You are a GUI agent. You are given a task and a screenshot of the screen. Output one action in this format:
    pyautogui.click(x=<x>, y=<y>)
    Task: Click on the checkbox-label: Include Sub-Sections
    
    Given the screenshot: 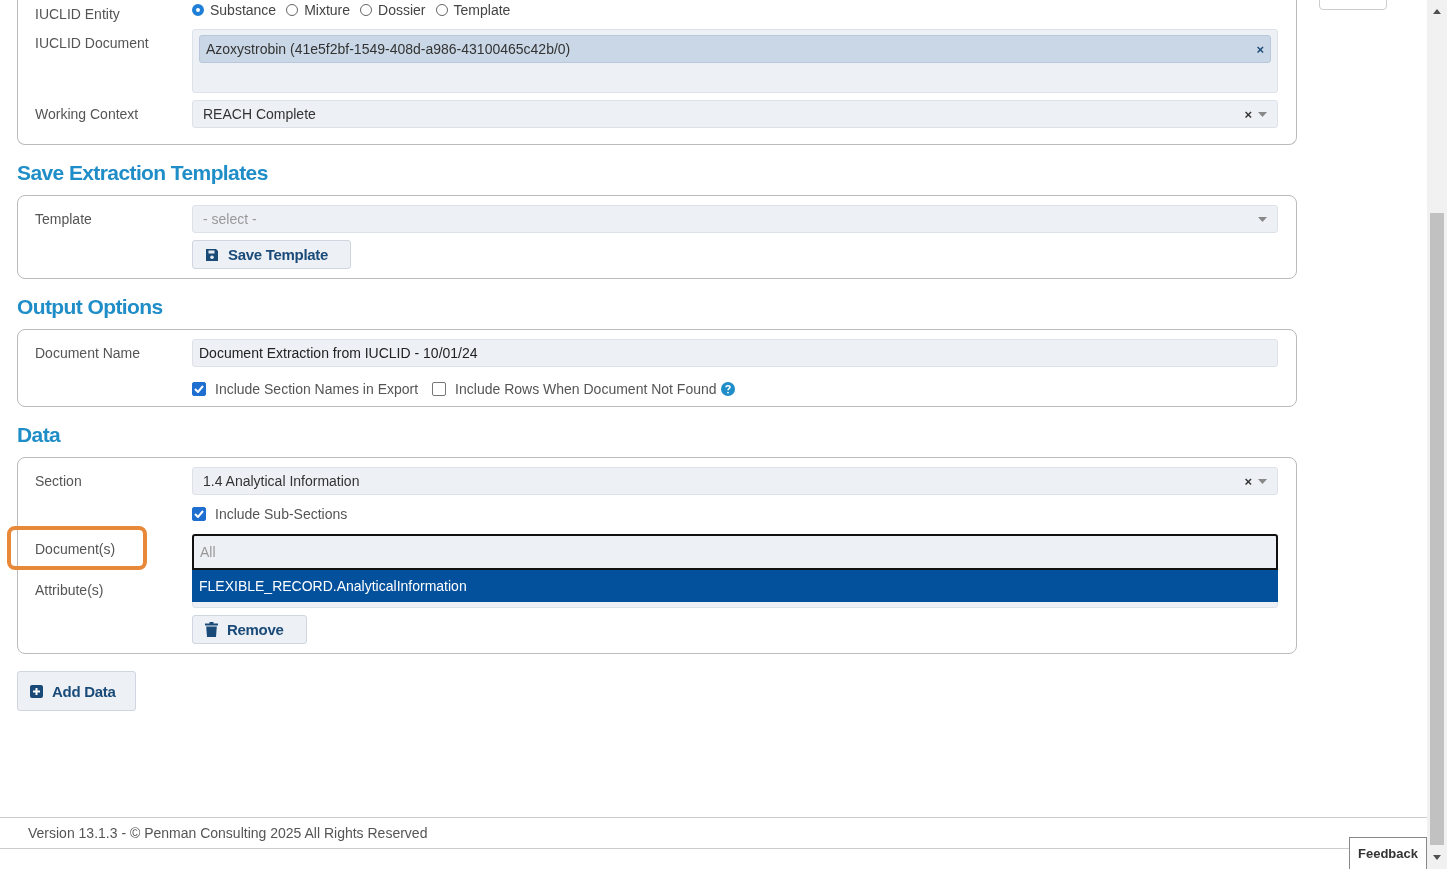 What is the action you would take?
    pyautogui.click(x=281, y=514)
    